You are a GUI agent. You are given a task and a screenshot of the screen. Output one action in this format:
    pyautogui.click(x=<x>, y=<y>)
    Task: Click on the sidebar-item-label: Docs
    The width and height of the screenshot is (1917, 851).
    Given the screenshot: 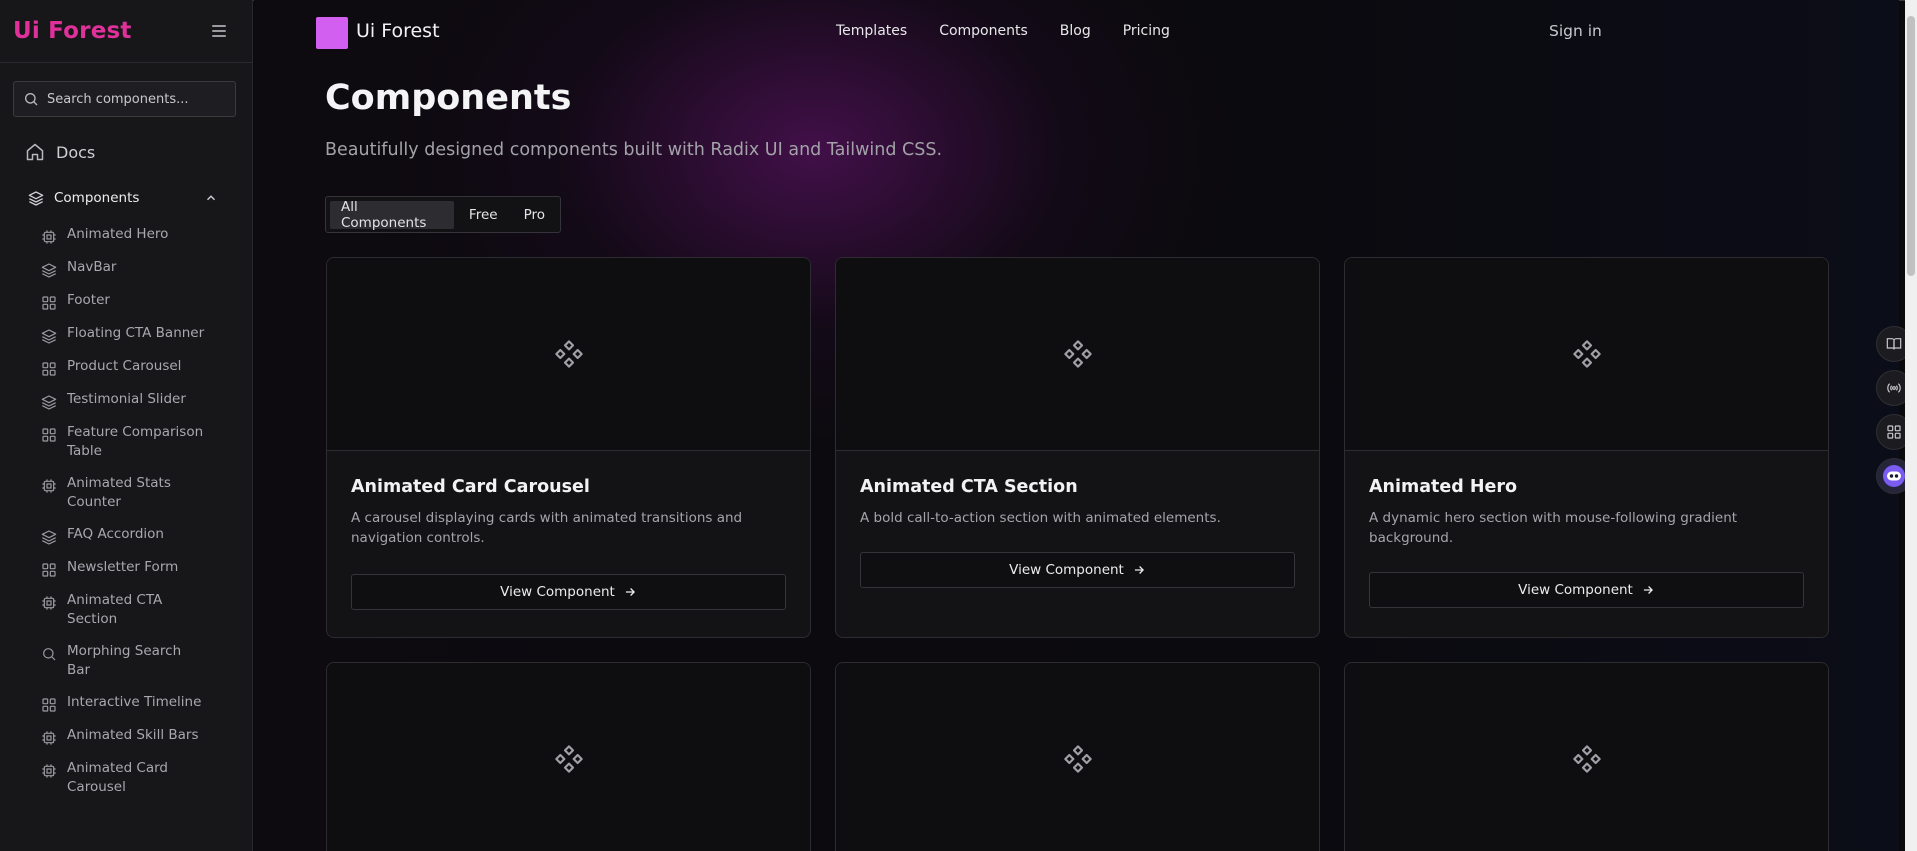 What is the action you would take?
    pyautogui.click(x=76, y=152)
    